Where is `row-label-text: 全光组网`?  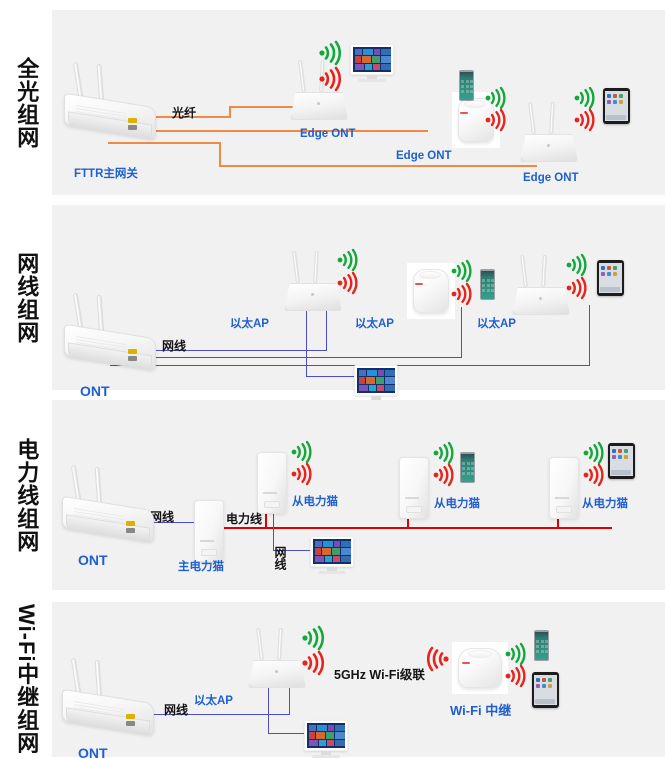 row-label-text: 全光组网 is located at coordinates (27, 102).